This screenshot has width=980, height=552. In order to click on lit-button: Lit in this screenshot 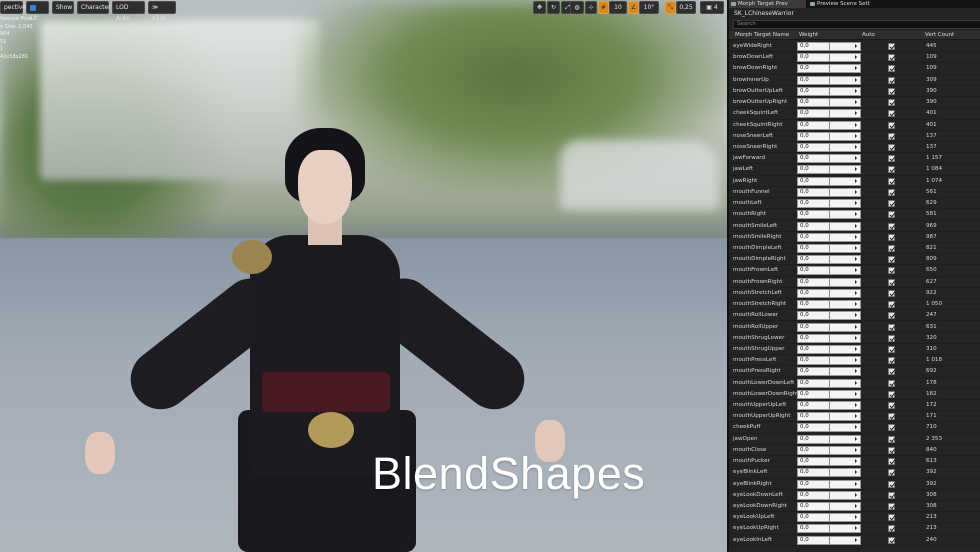, I will do `click(37, 11)`.